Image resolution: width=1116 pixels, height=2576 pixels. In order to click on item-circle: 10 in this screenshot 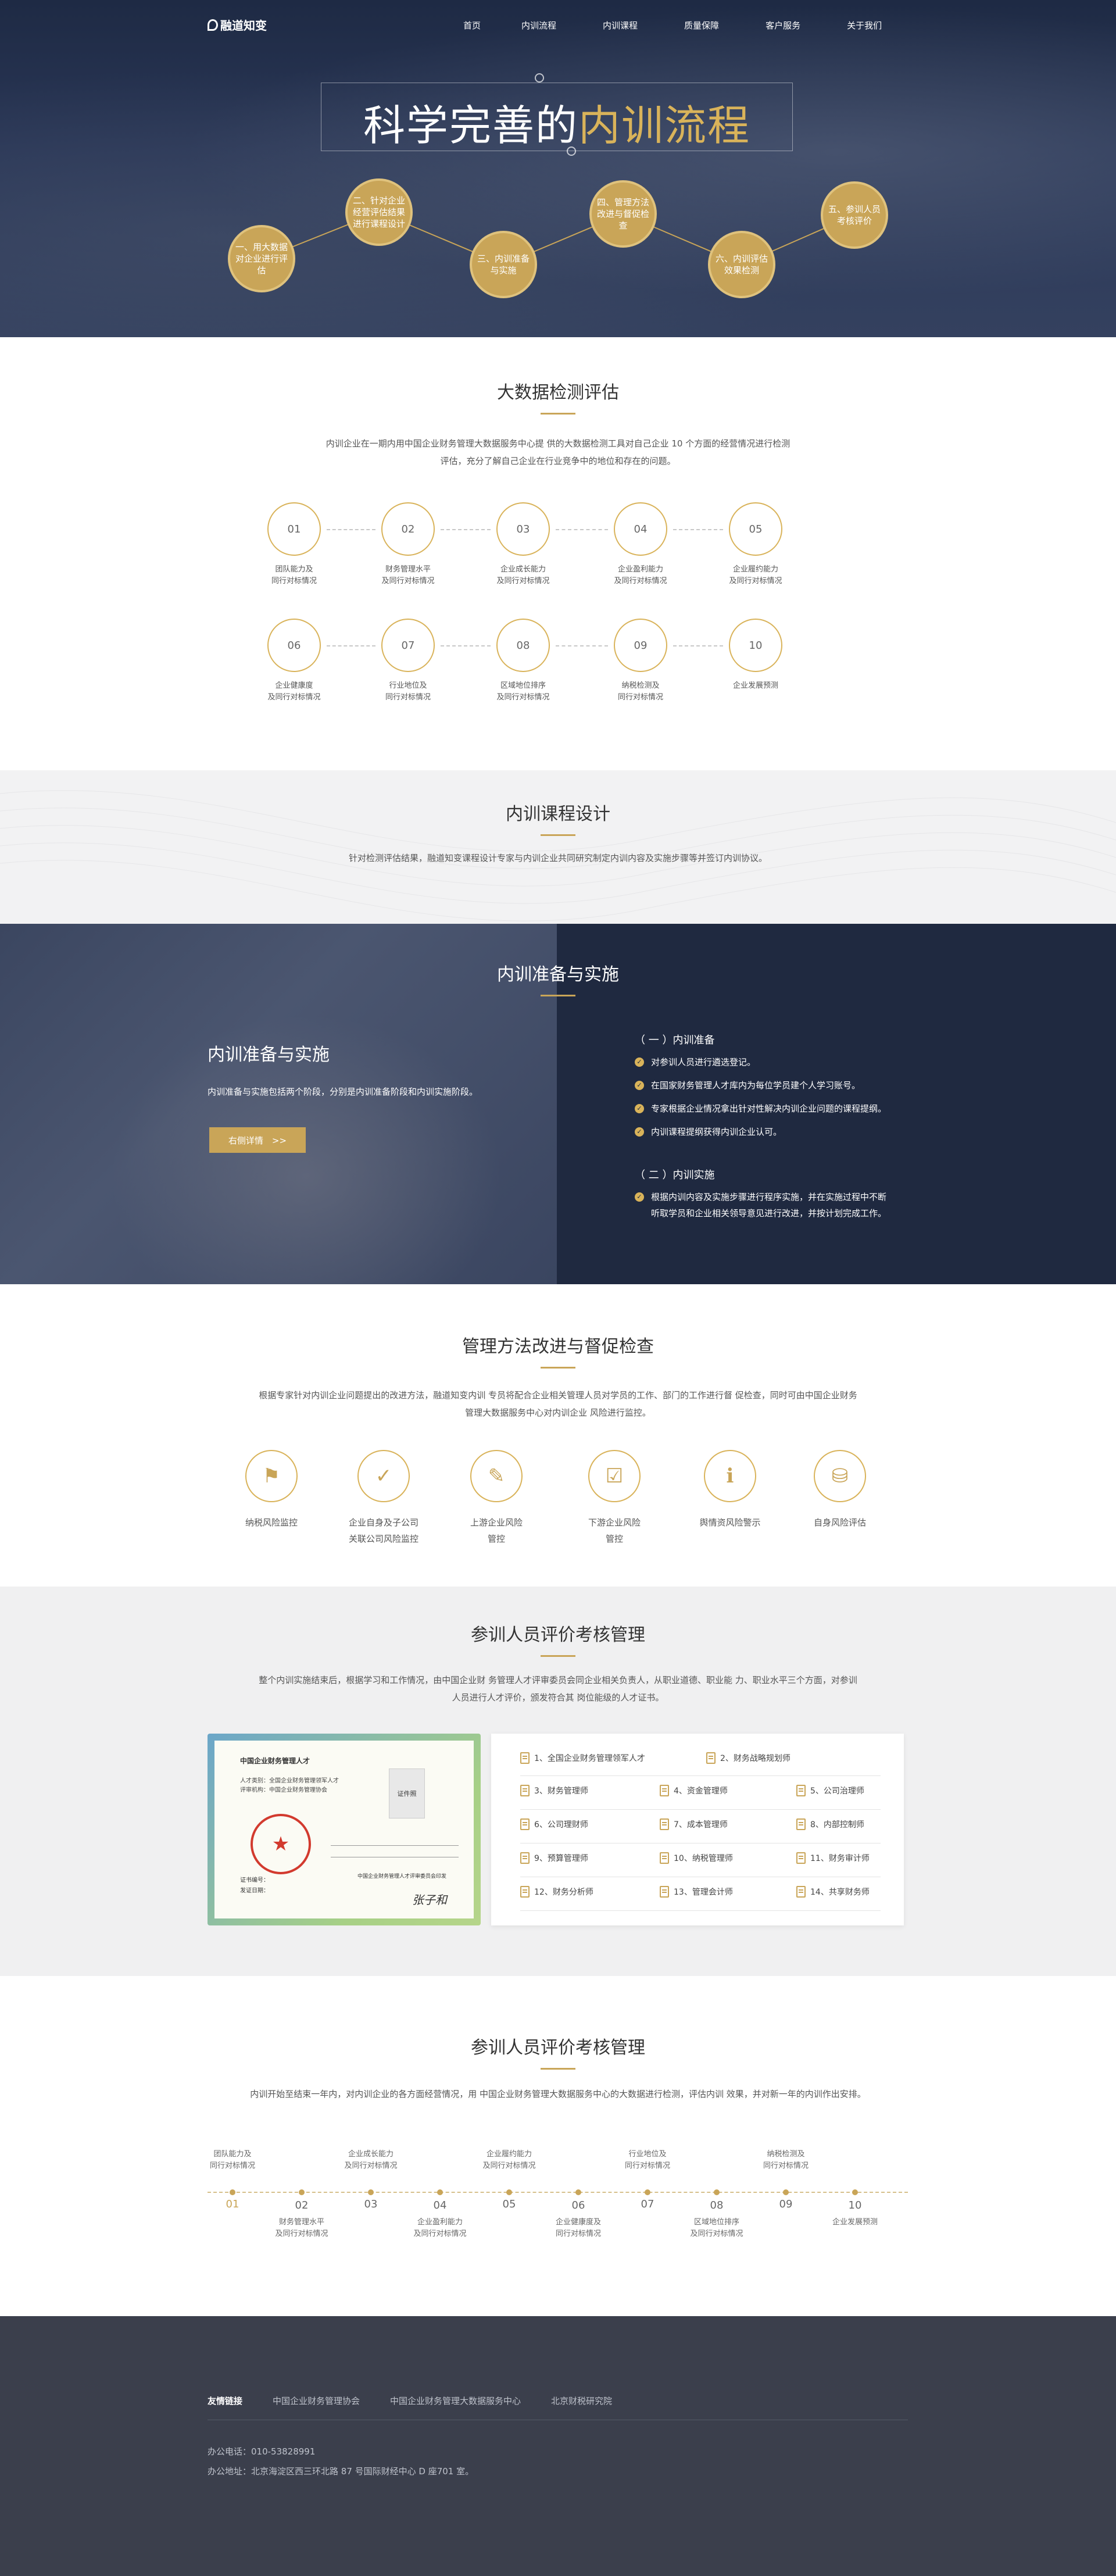, I will do `click(755, 645)`.